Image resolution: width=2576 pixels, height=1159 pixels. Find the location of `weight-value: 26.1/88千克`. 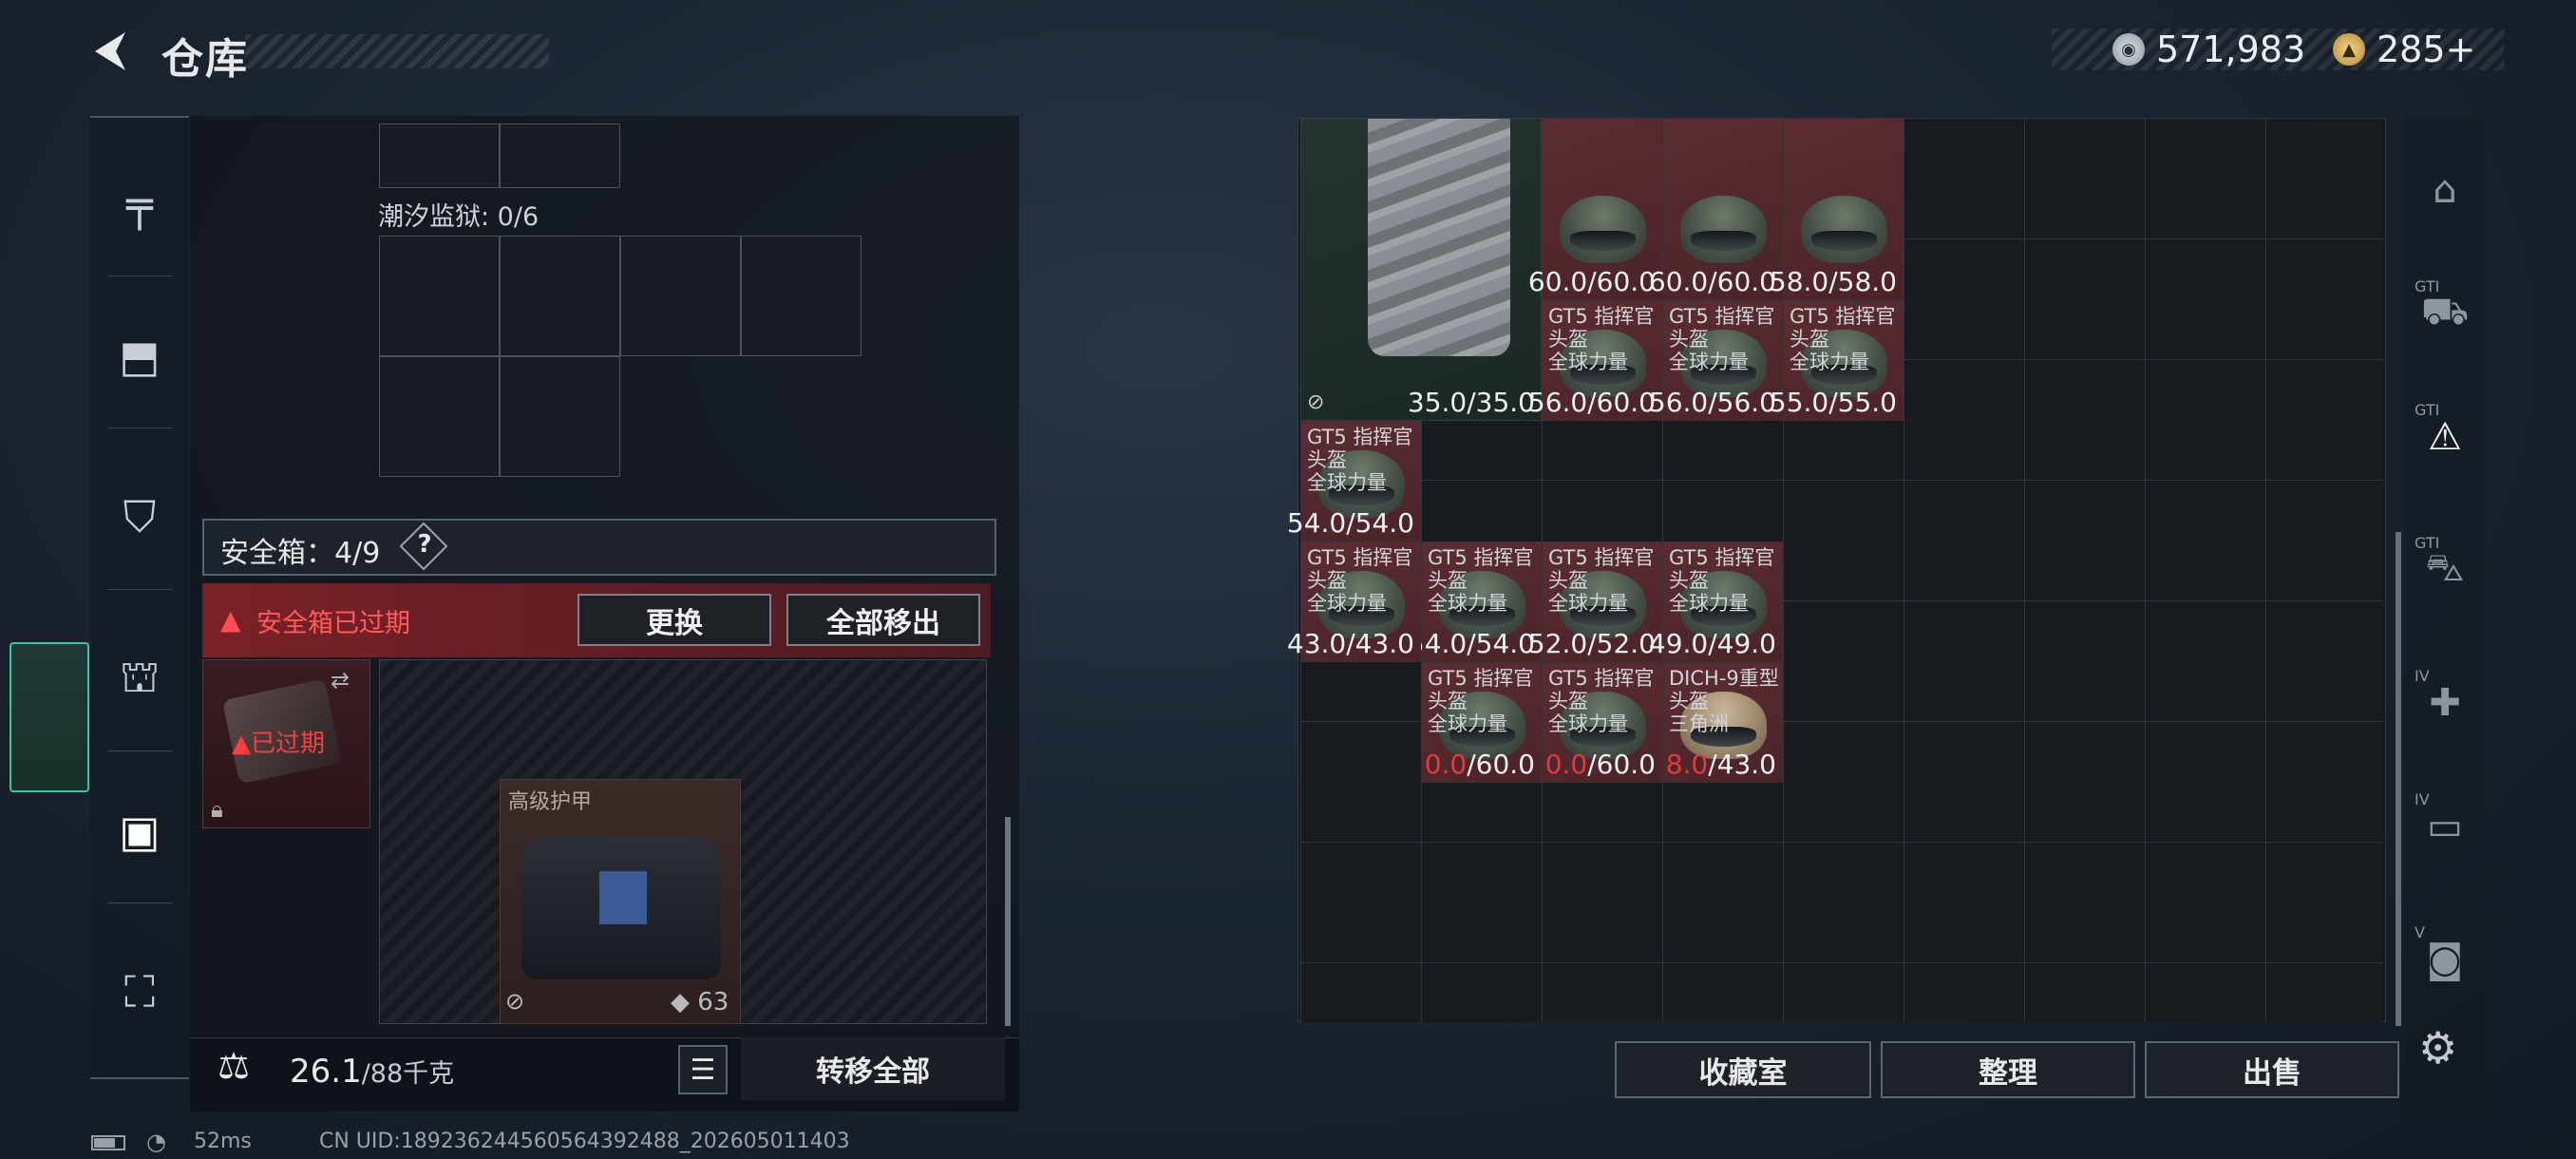

weight-value: 26.1/88千克 is located at coordinates (372, 1072).